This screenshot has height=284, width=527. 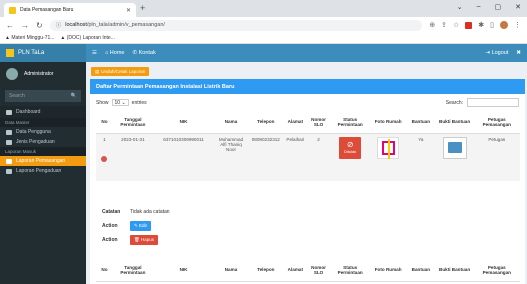 I want to click on cell-slo: 2, so click(x=318, y=157).